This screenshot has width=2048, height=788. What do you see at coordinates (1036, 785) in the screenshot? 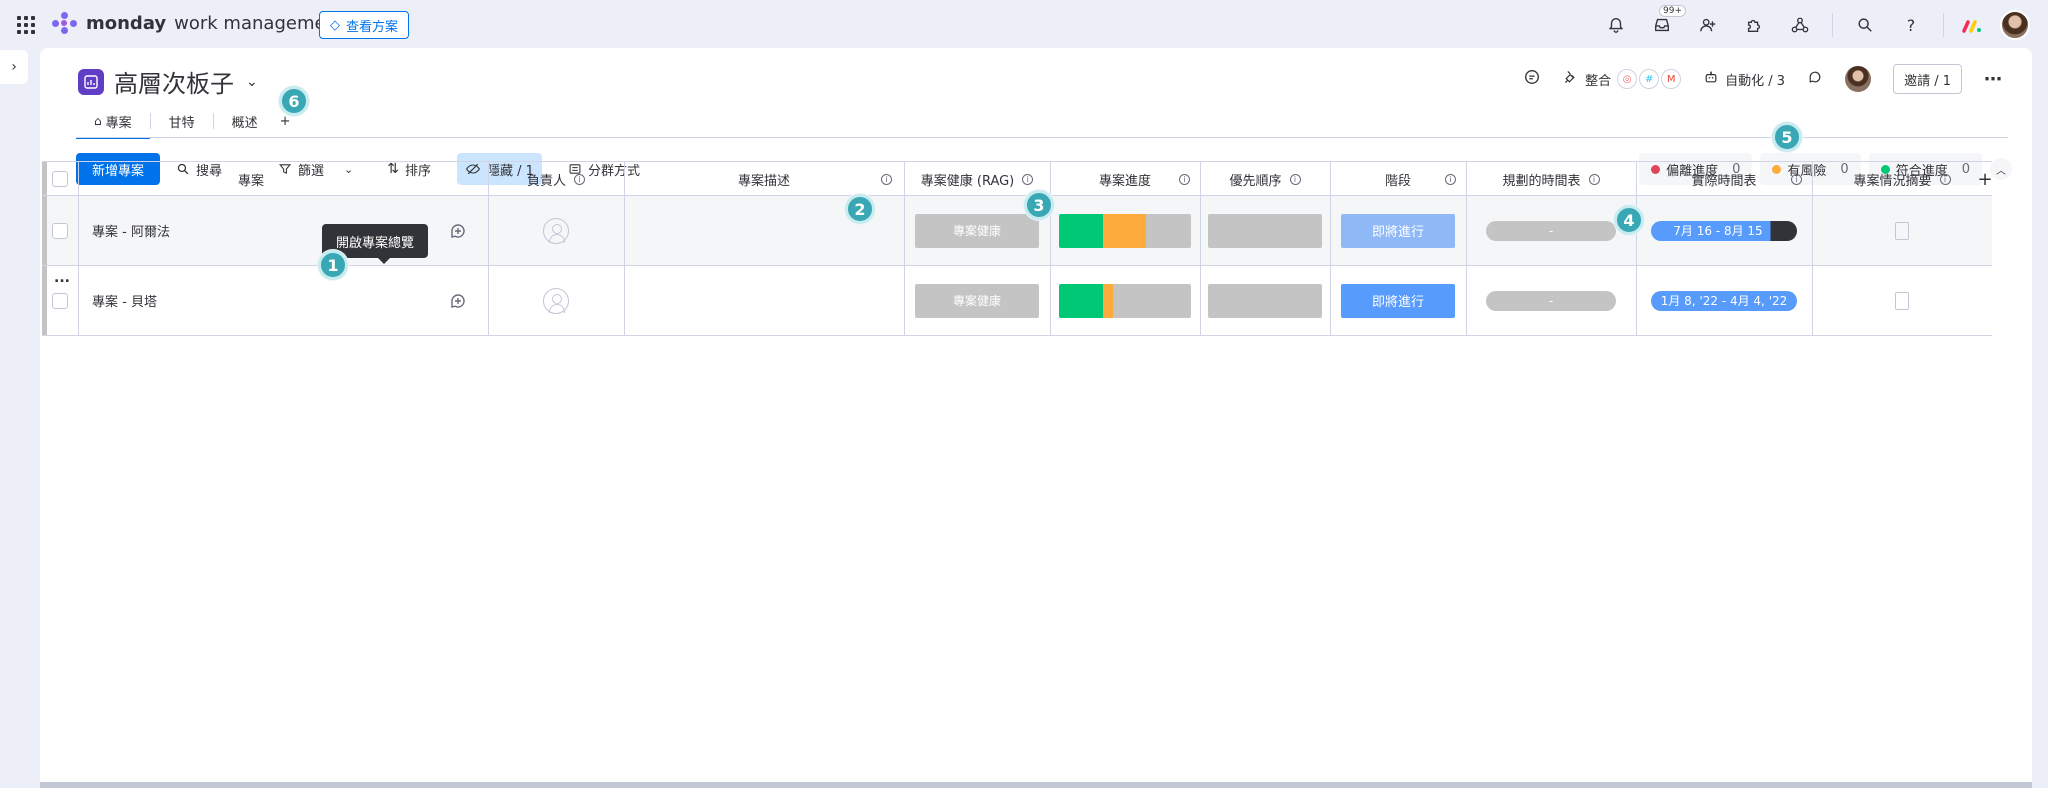
I see `horizontal-scrollbar` at bounding box center [1036, 785].